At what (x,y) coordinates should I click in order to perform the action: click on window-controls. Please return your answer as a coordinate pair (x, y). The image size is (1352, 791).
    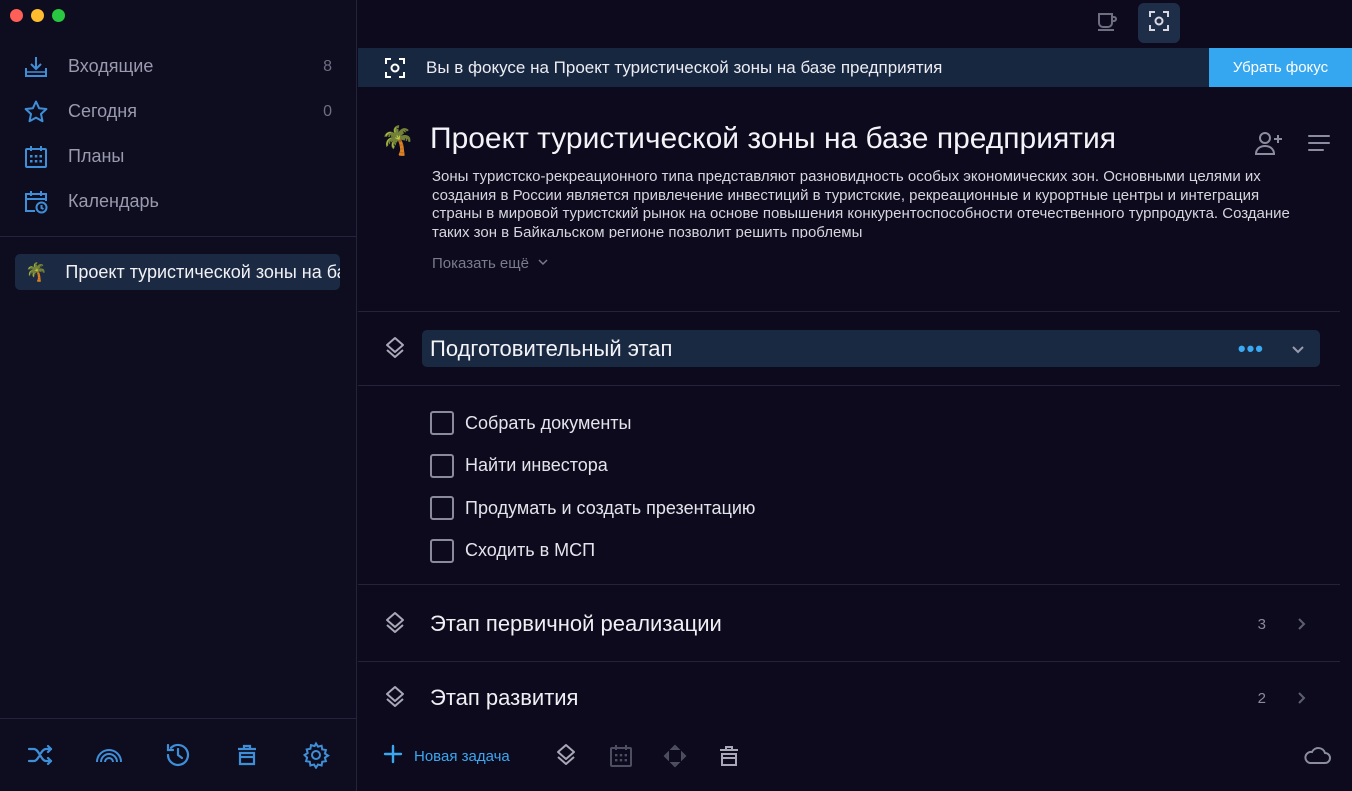
    Looking at the image, I should click on (37, 15).